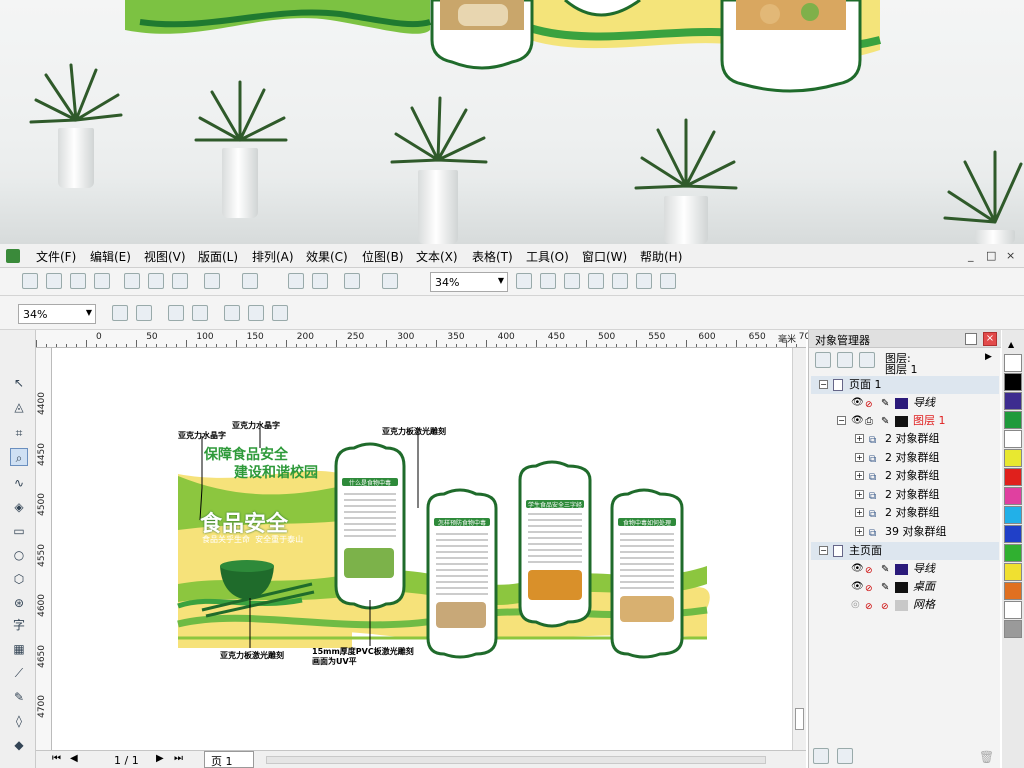 This screenshot has width=1024, height=768. Describe the element at coordinates (855, 605) in the screenshot. I see `eye-hidden-icon: ◎` at that location.